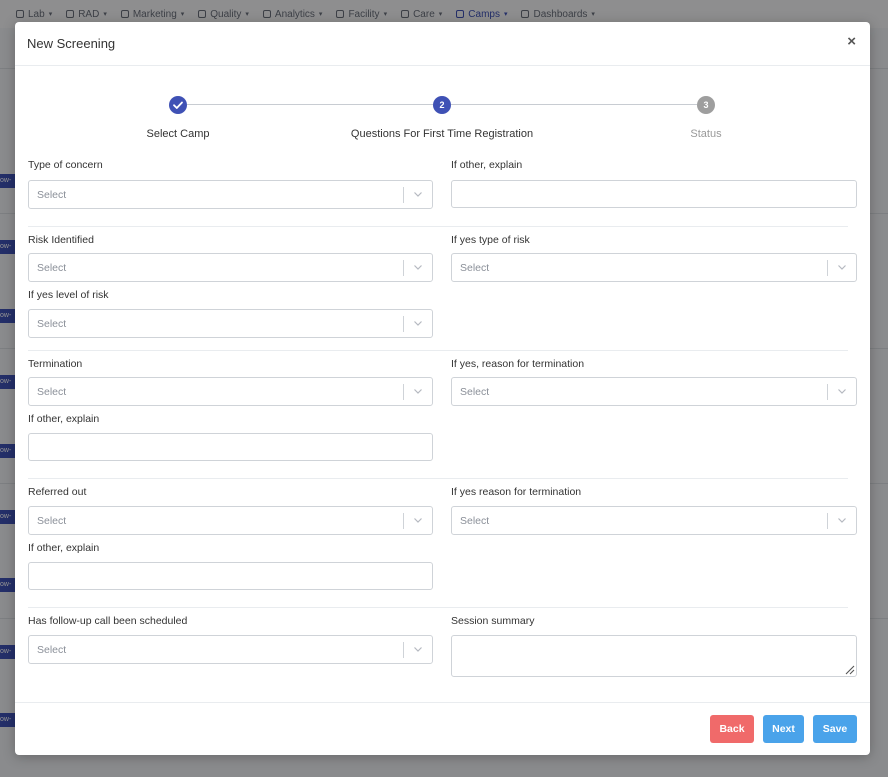 This screenshot has width=888, height=777. Describe the element at coordinates (178, 134) in the screenshot. I see `step-1-label: Select Camp` at that location.